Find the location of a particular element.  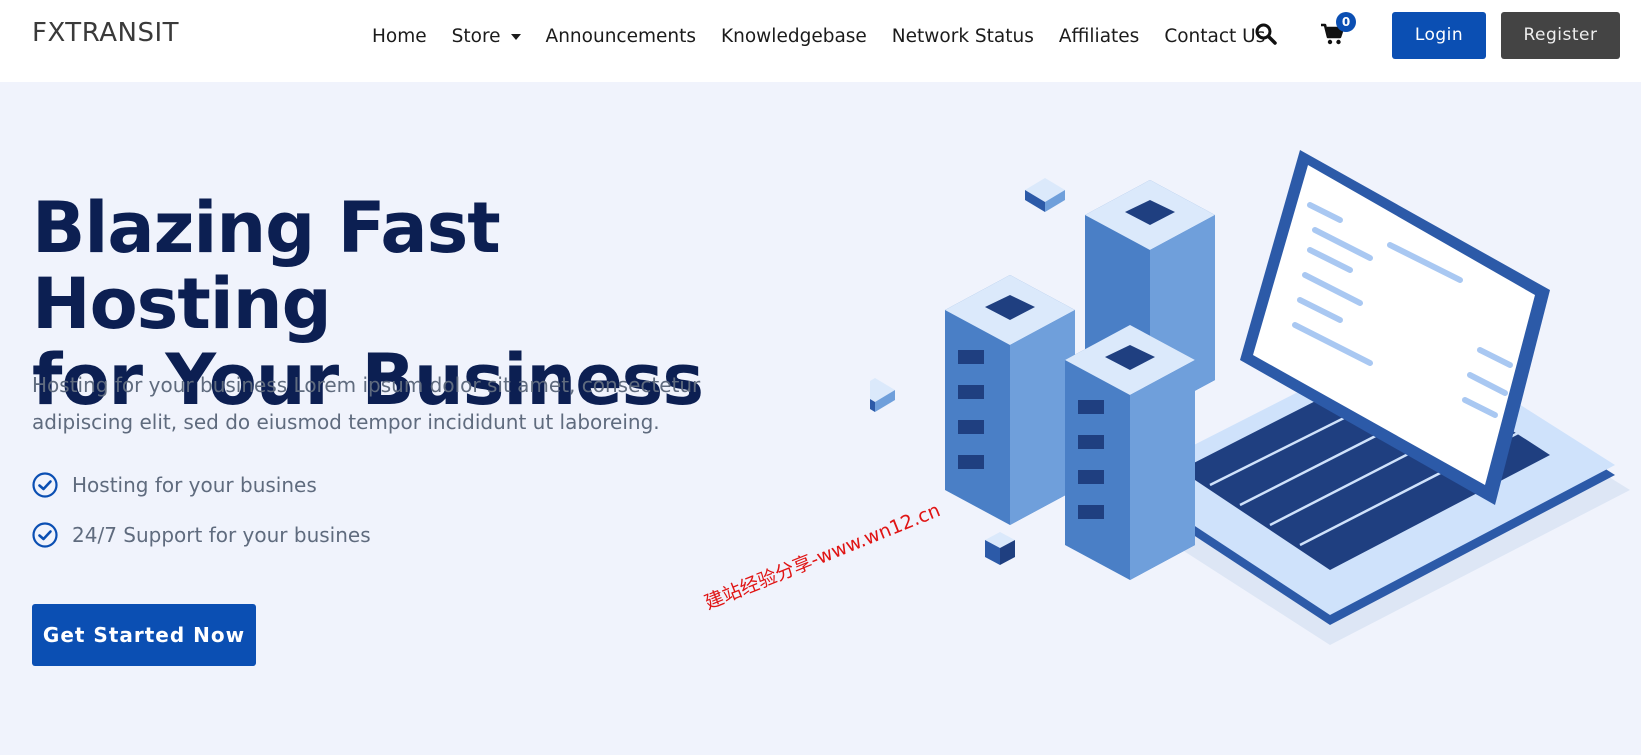

nav-store: Store is located at coordinates (486, 36).